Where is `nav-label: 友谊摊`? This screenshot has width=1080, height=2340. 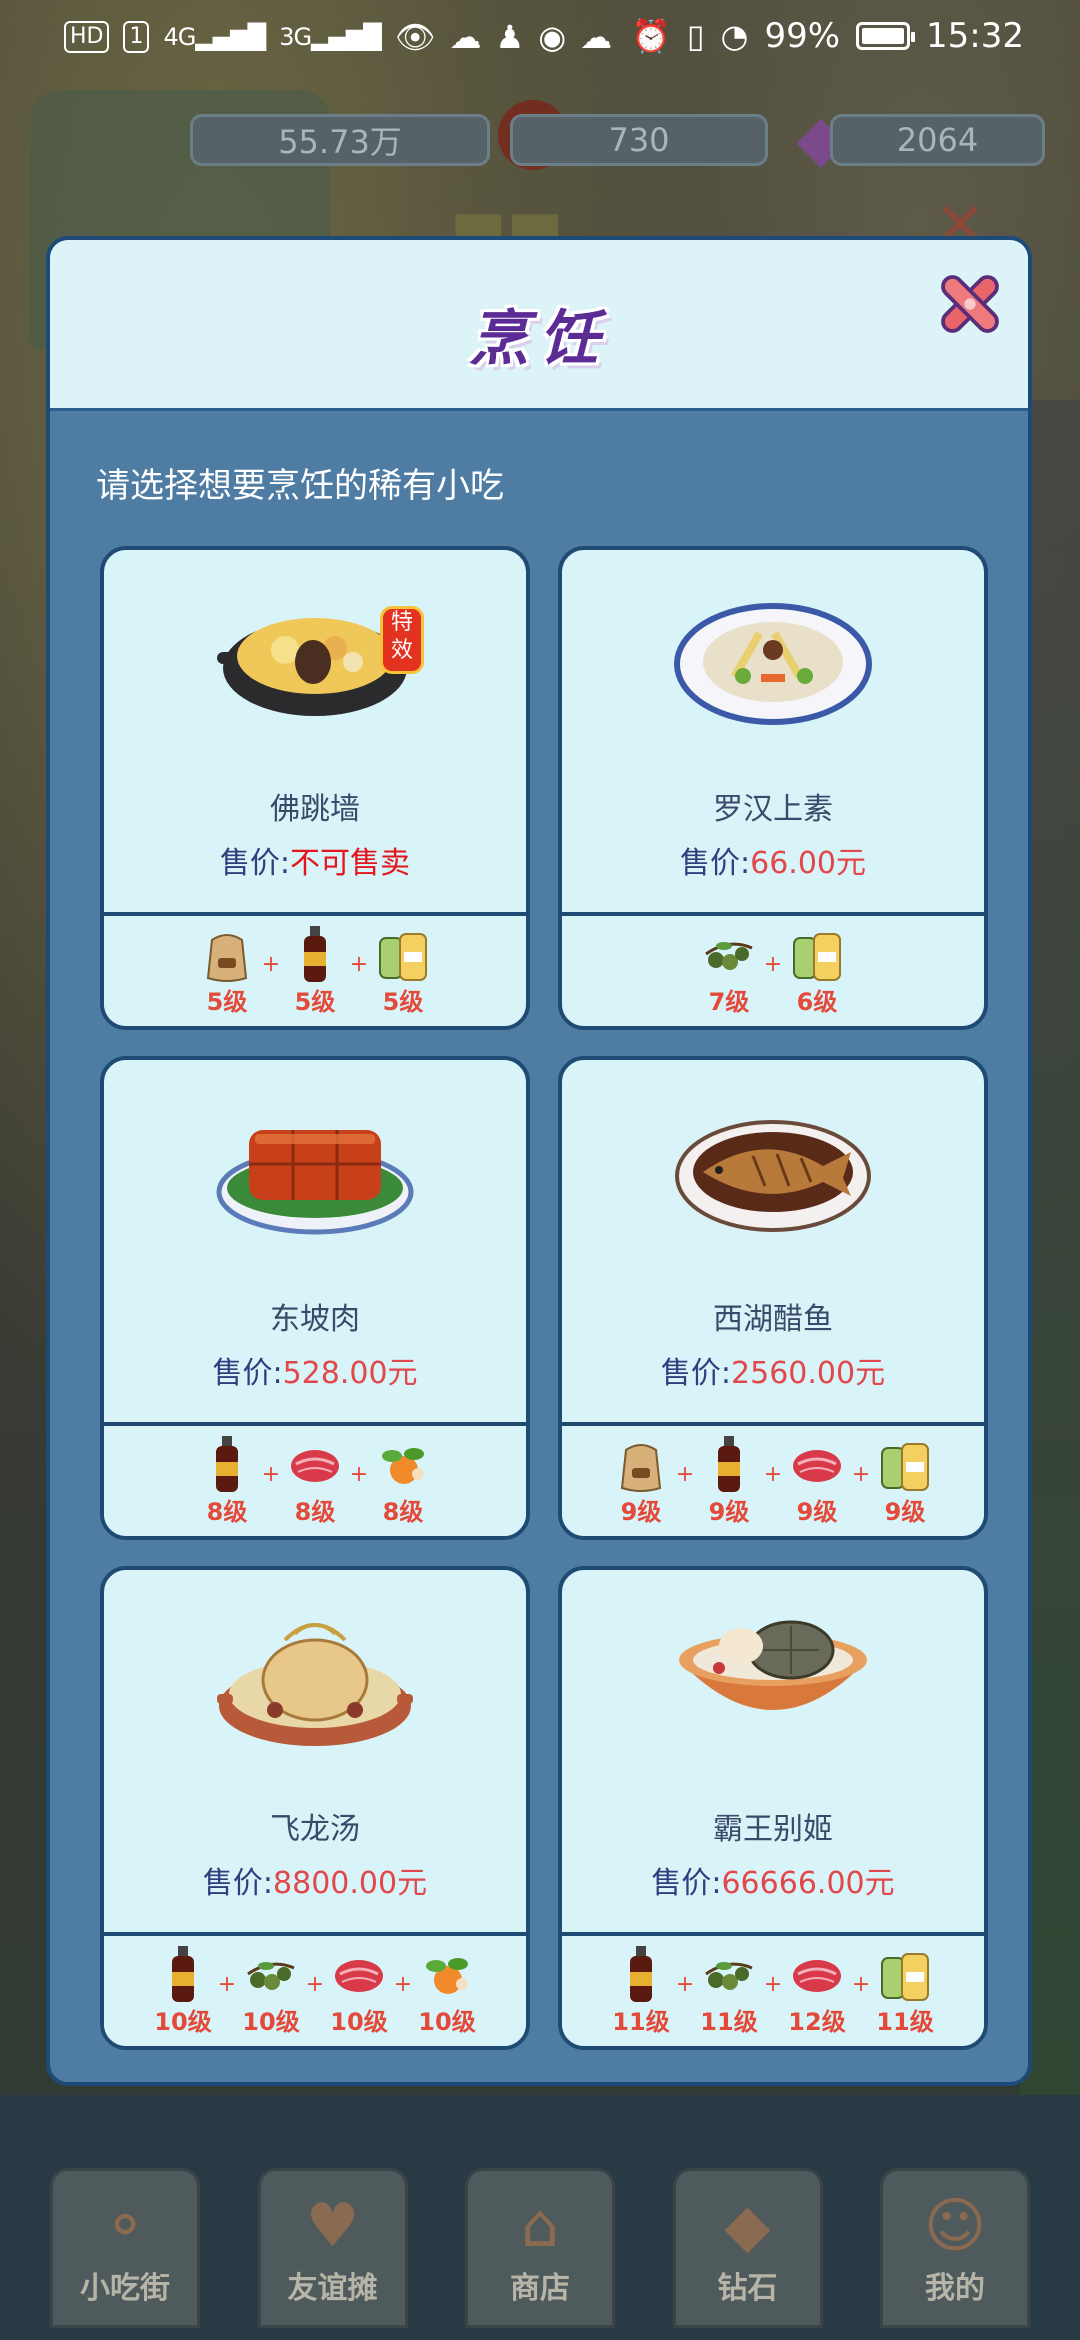
nav-label: 友谊摊 is located at coordinates (332, 2288).